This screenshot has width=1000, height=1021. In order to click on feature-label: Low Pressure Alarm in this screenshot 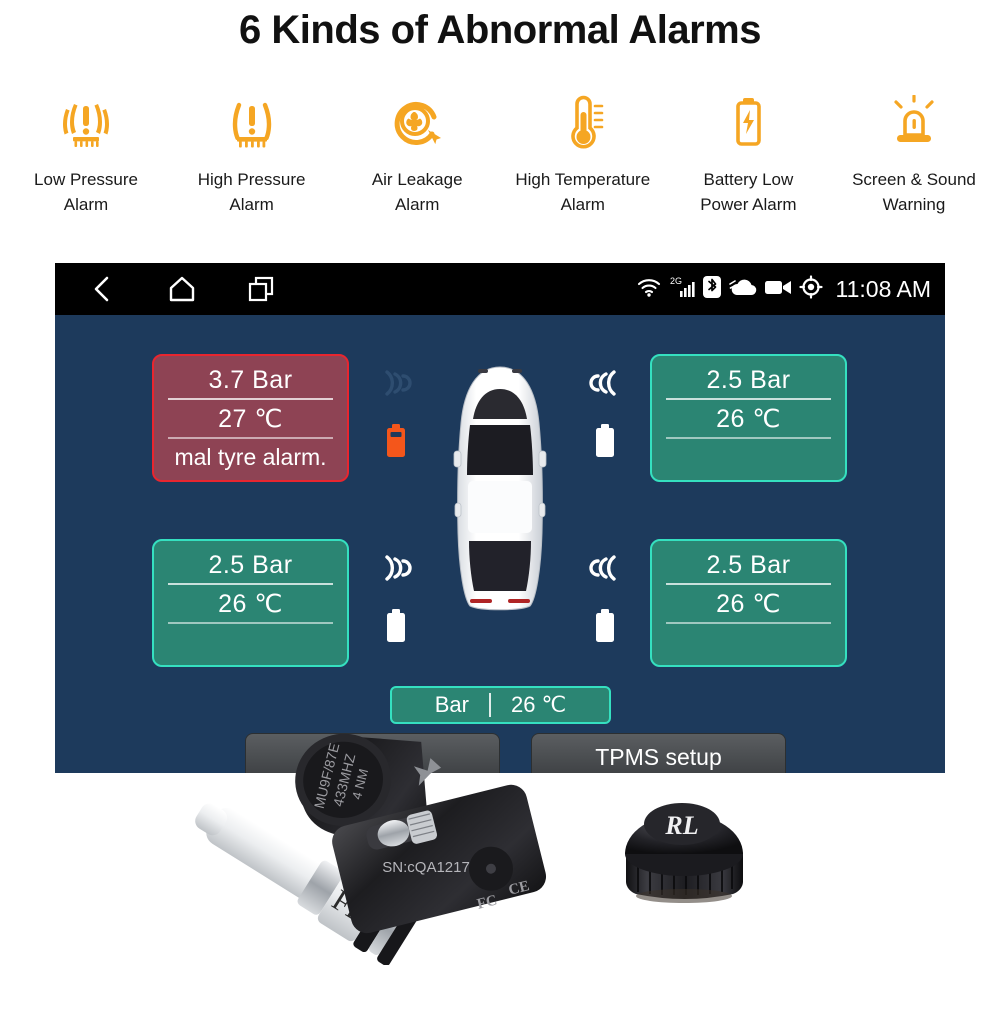, I will do `click(86, 192)`.